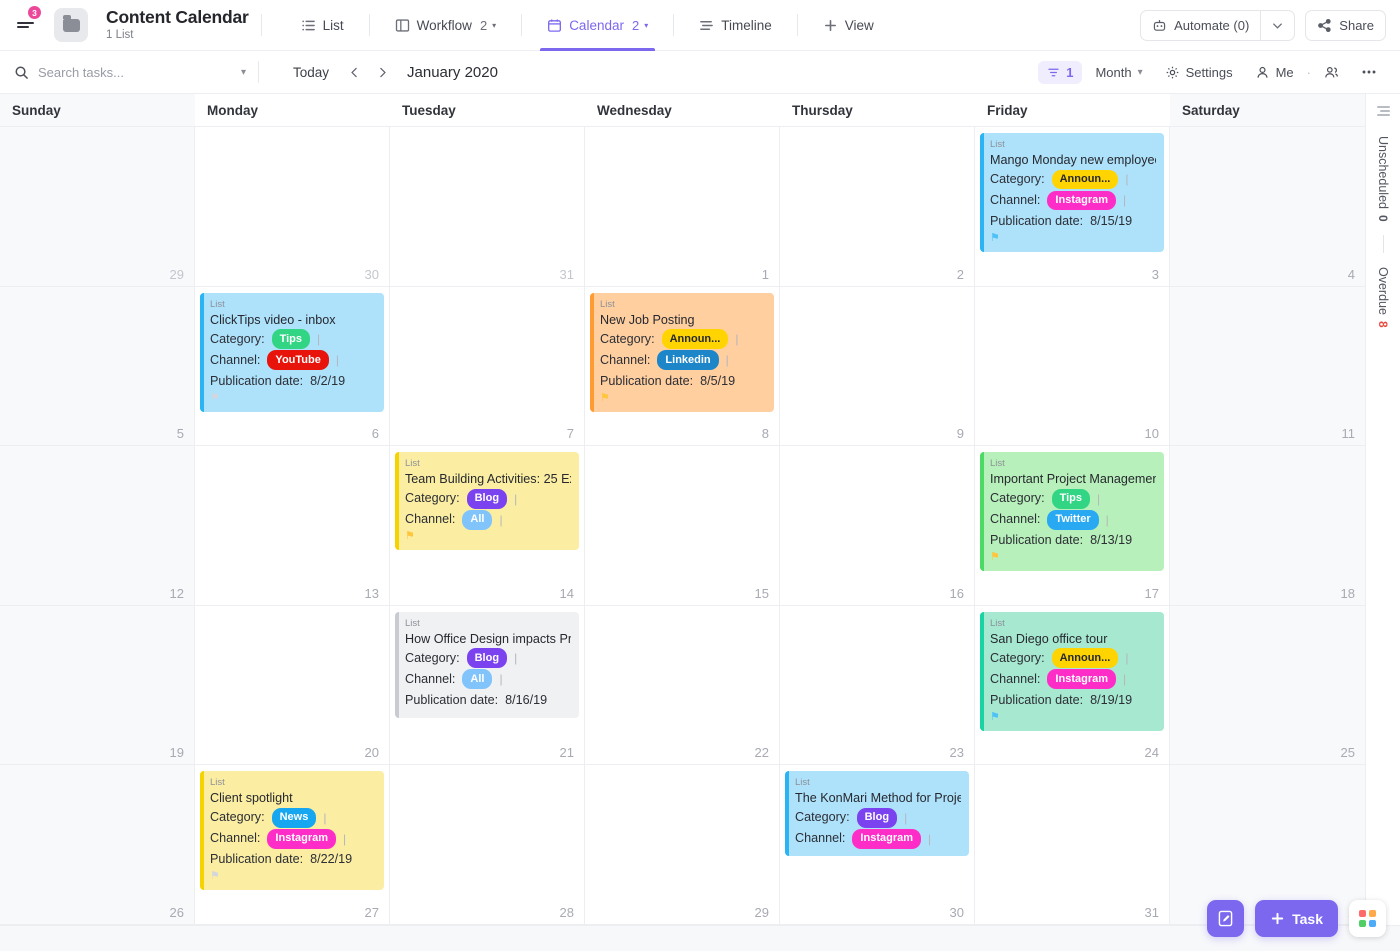 The height and width of the screenshot is (951, 1400). What do you see at coordinates (682, 526) in the screenshot?
I see `calendar-day-cell: 15` at bounding box center [682, 526].